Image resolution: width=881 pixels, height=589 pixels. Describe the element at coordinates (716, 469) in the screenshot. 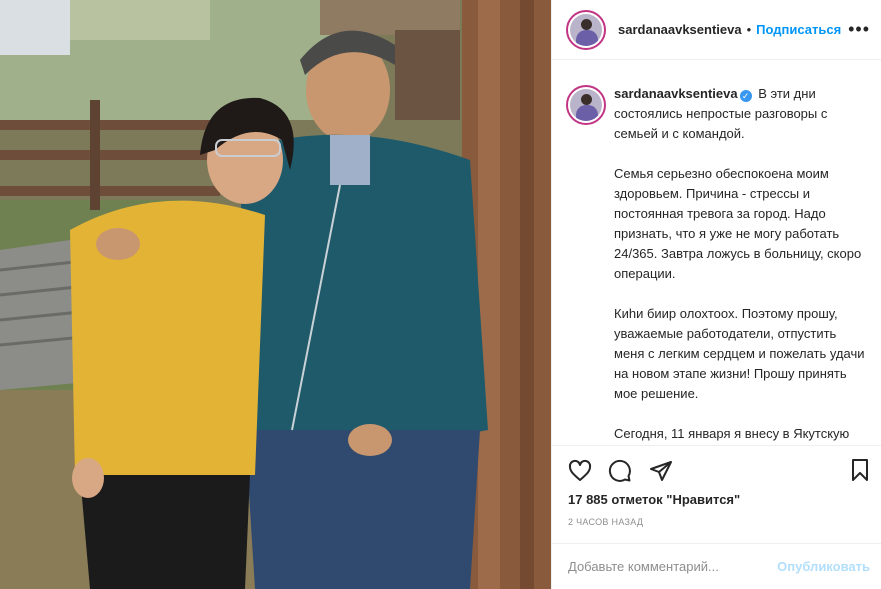

I see `action-bar` at that location.